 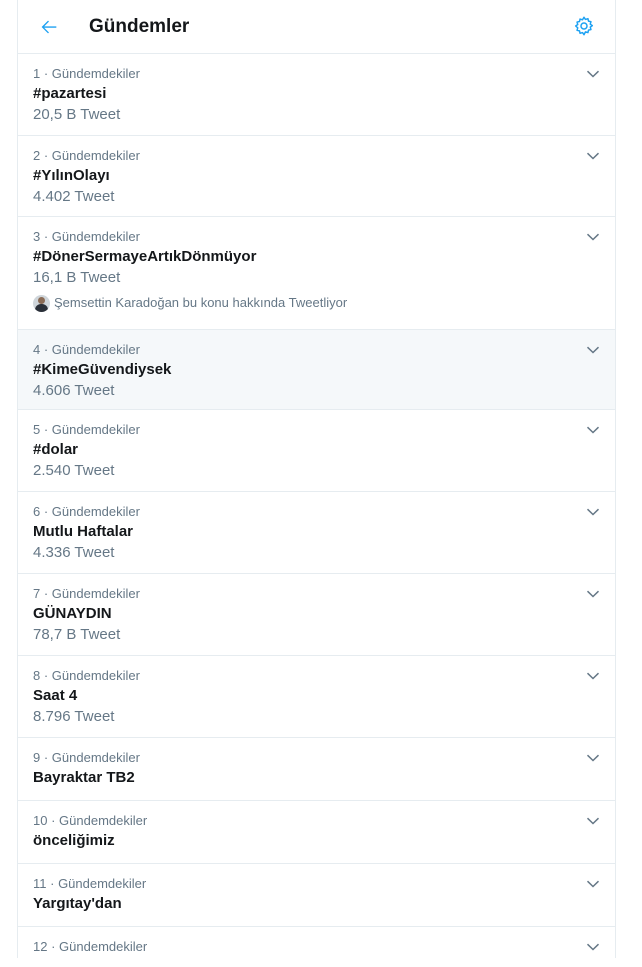 I want to click on trend-item: 12 · Gündemdekiler, so click(x=316, y=947).